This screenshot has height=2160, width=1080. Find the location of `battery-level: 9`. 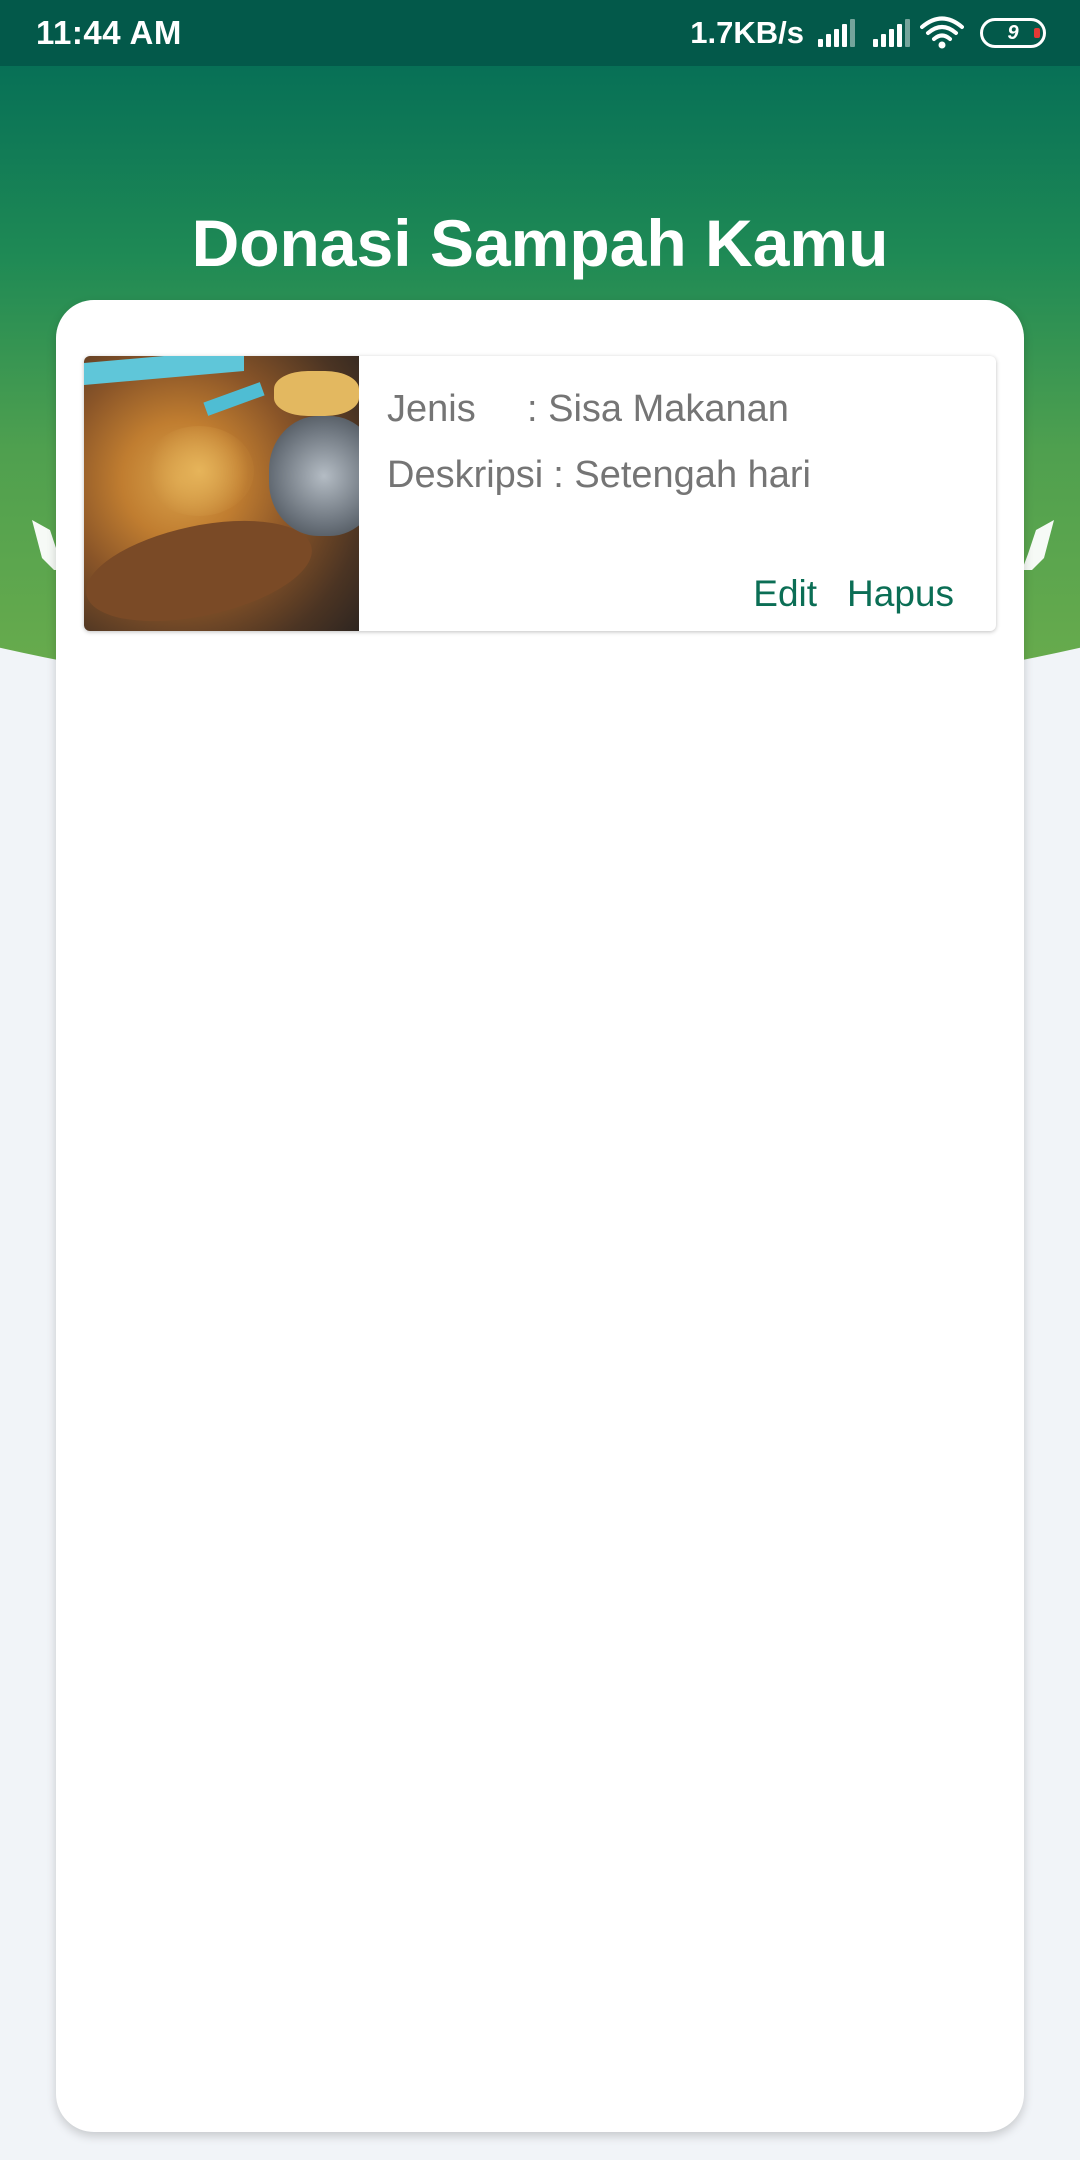

battery-level: 9 is located at coordinates (1013, 32).